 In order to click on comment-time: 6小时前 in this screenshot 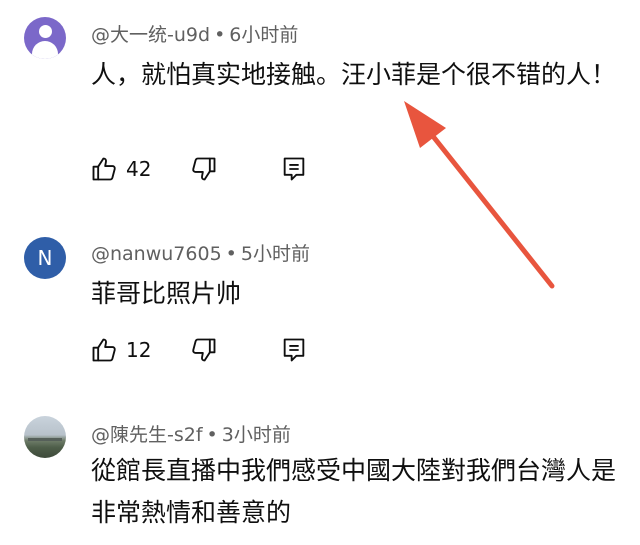, I will do `click(263, 35)`.